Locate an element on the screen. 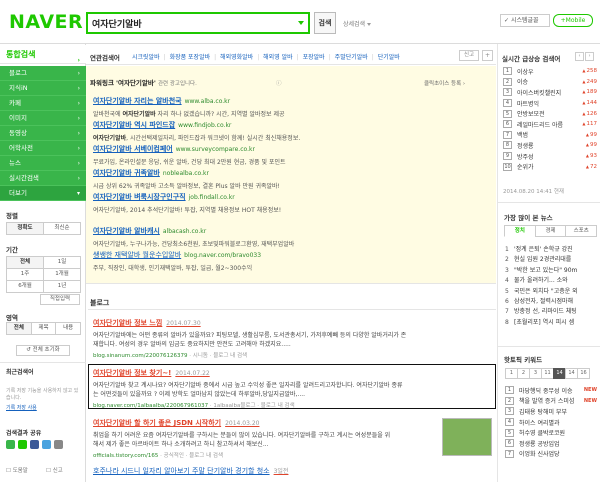 The image size is (600, 482). search-button: 검색 is located at coordinates (325, 23).